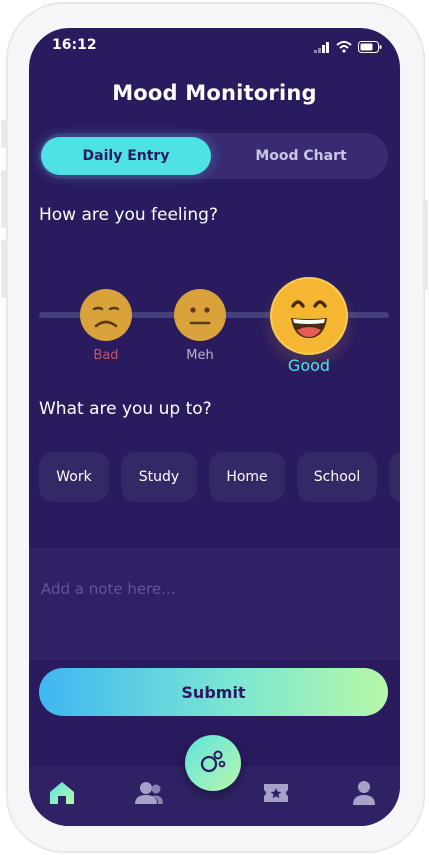  Describe the element at coordinates (214, 45) in the screenshot. I see `status-bar: 16:12` at that location.